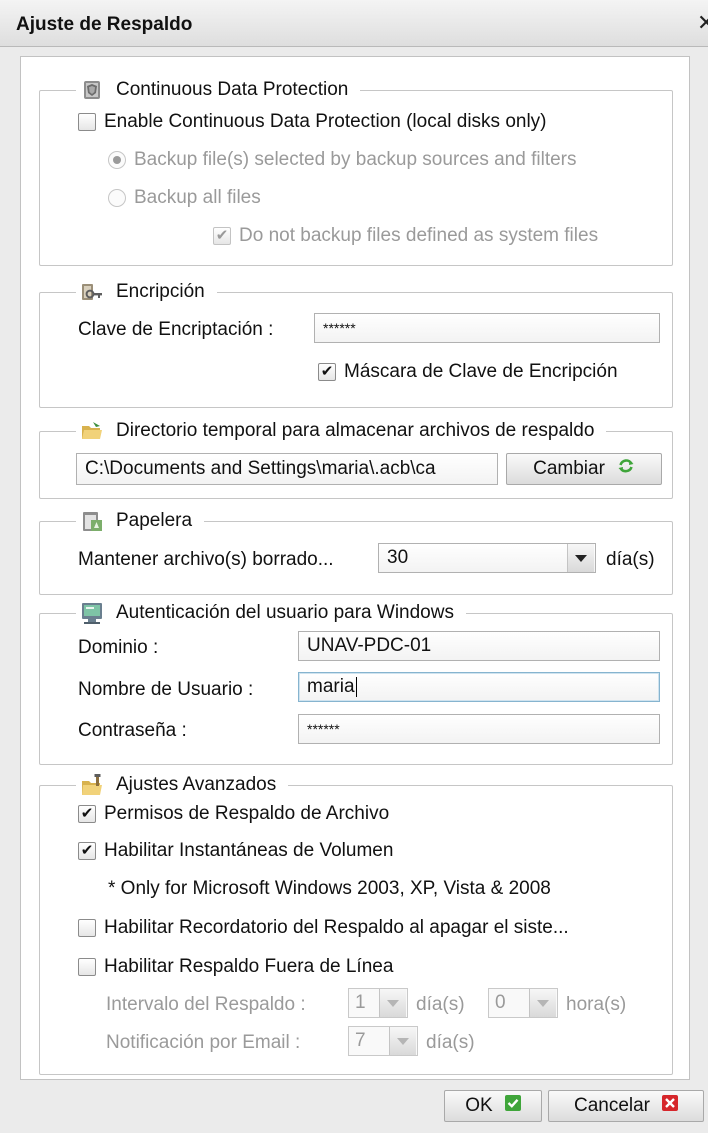 Image resolution: width=708 pixels, height=1133 pixels. What do you see at coordinates (92, 521) in the screenshot?
I see `recycle-bin-icon` at bounding box center [92, 521].